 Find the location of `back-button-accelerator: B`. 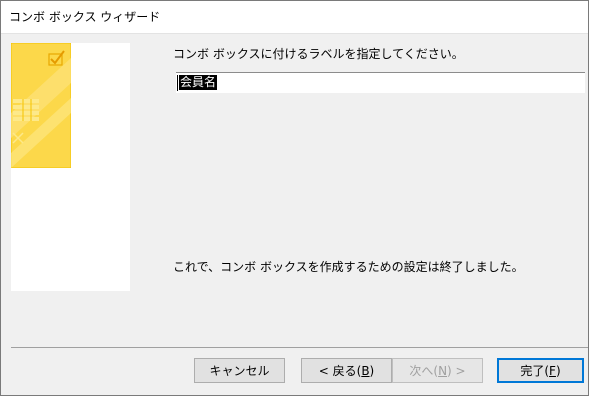

back-button-accelerator: B is located at coordinates (365, 370).